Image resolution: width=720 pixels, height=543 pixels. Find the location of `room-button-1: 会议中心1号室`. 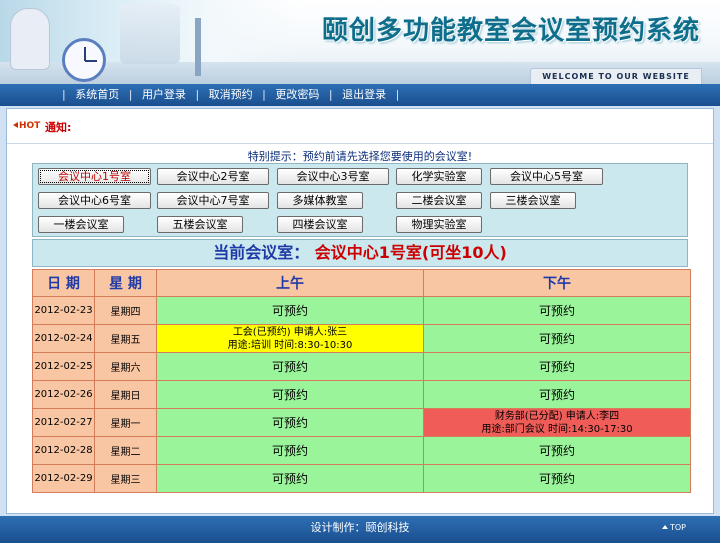

room-button-1: 会议中心1号室 is located at coordinates (94, 176).